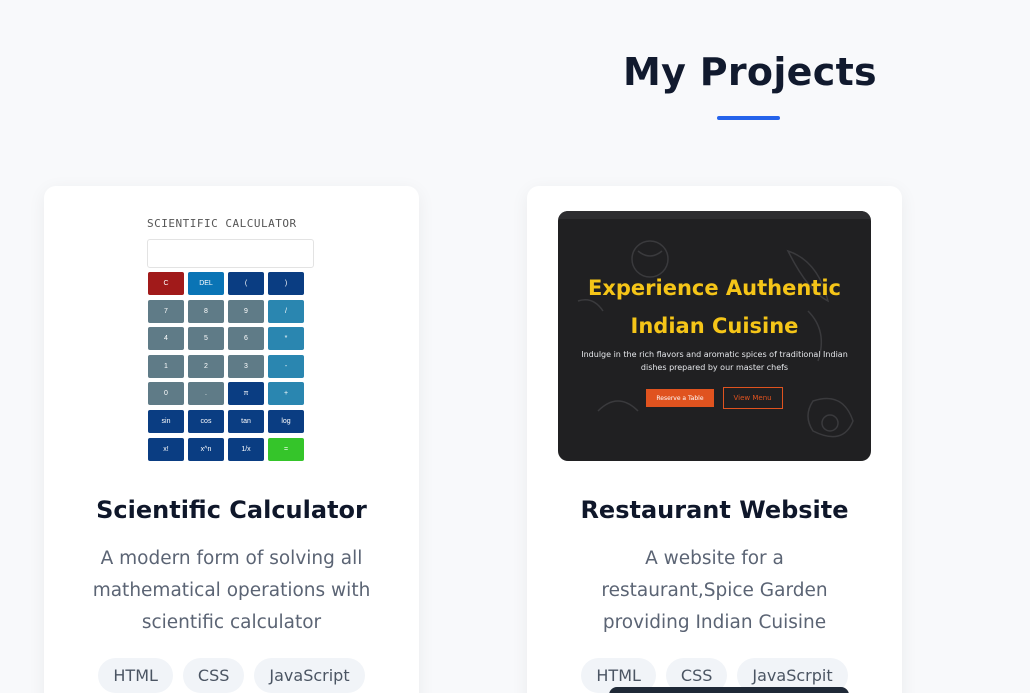 The height and width of the screenshot is (693, 1030). I want to click on tech-tag: HTML, so click(135, 675).